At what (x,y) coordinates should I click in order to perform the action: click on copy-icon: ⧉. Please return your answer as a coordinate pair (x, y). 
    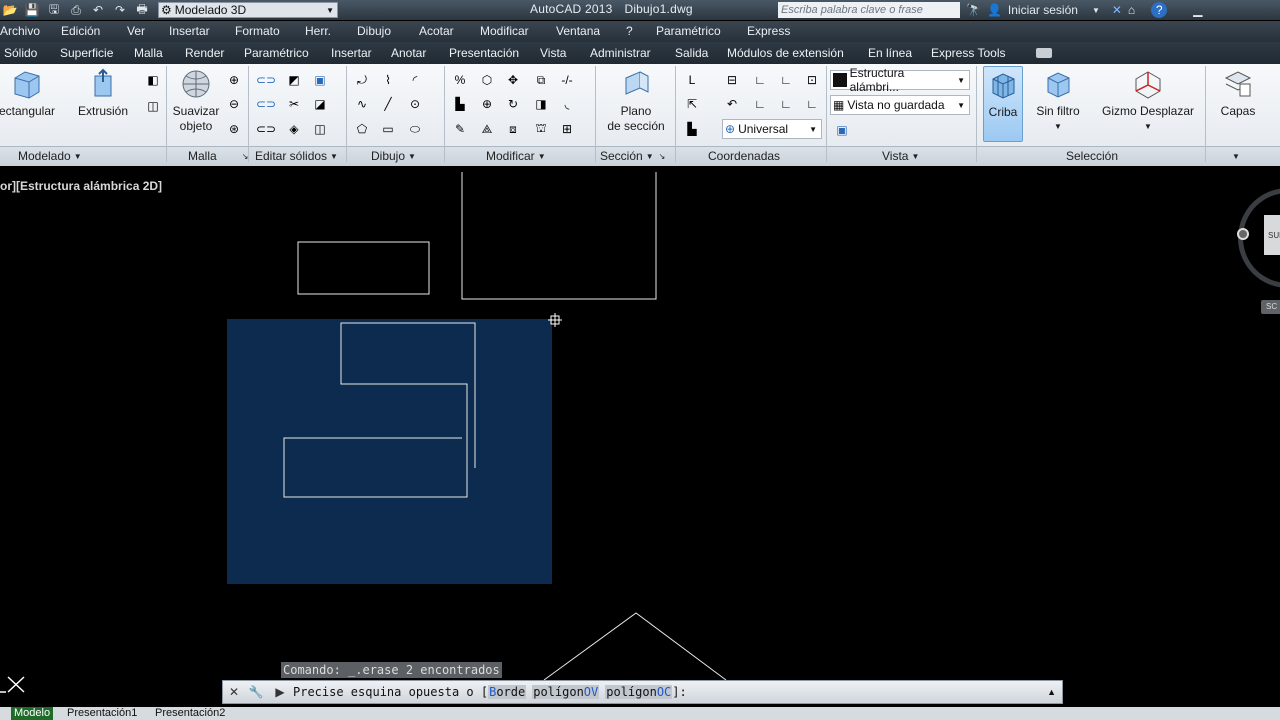
    Looking at the image, I should click on (541, 80).